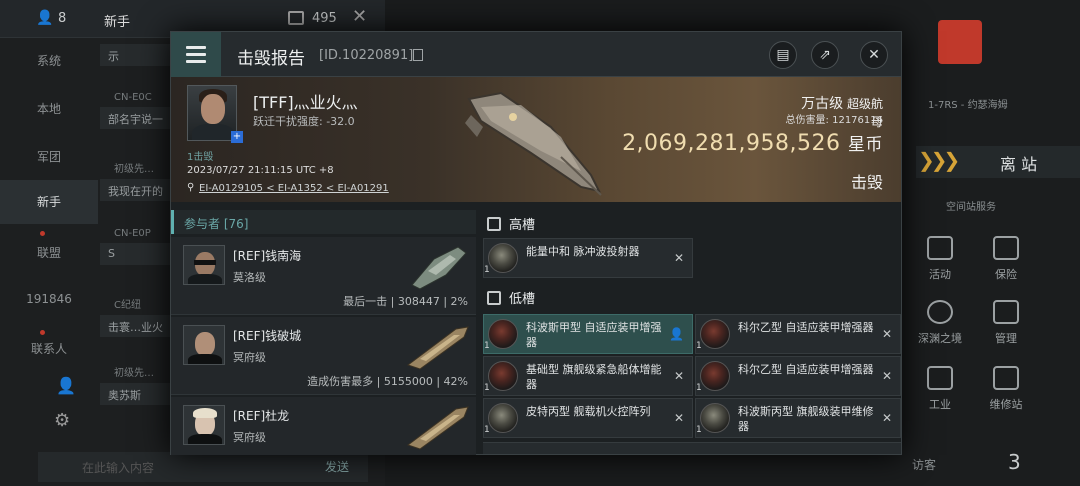 The width and height of the screenshot is (1080, 486). I want to click on share-icon: ⇗, so click(825, 55).